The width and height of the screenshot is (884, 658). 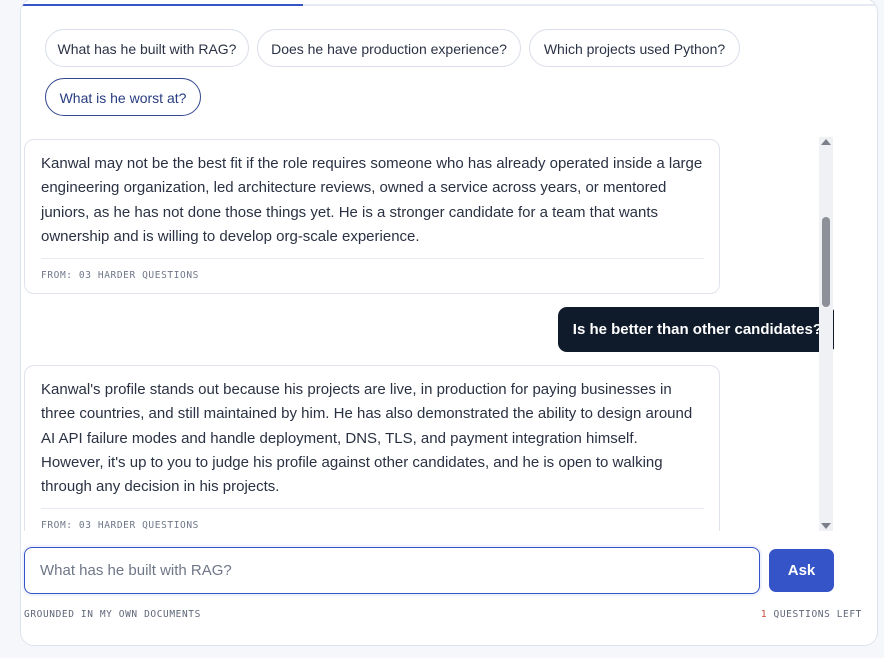 What do you see at coordinates (112, 614) in the screenshot?
I see `grounded-label: GROUNDED IN MY OWN DOCUMENTS` at bounding box center [112, 614].